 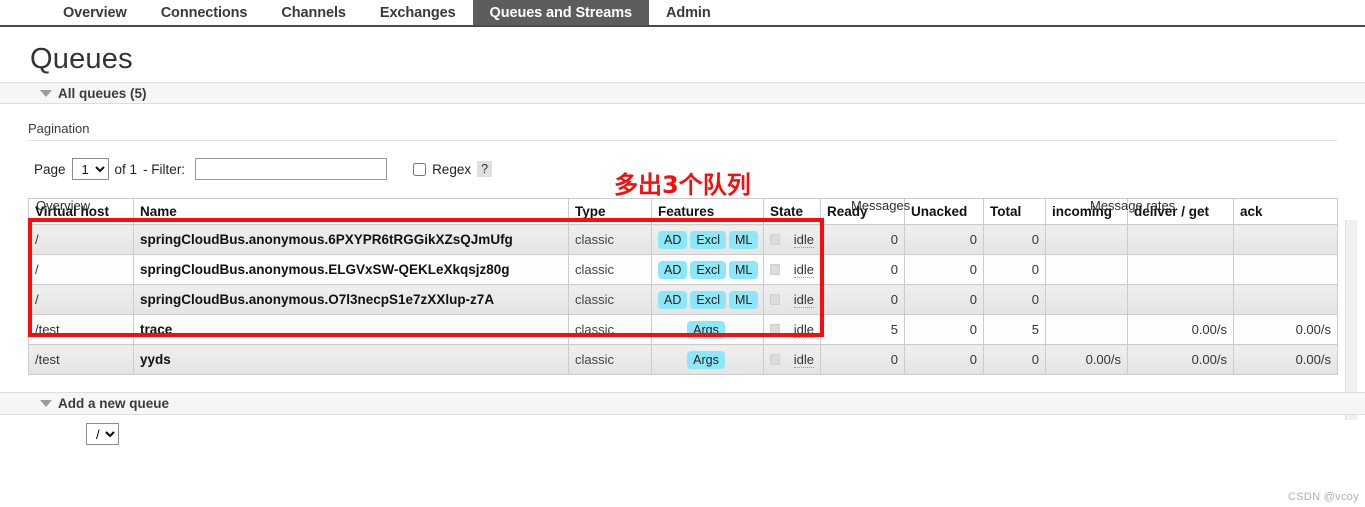 I want to click on cell-ready: 5, so click(x=862, y=329).